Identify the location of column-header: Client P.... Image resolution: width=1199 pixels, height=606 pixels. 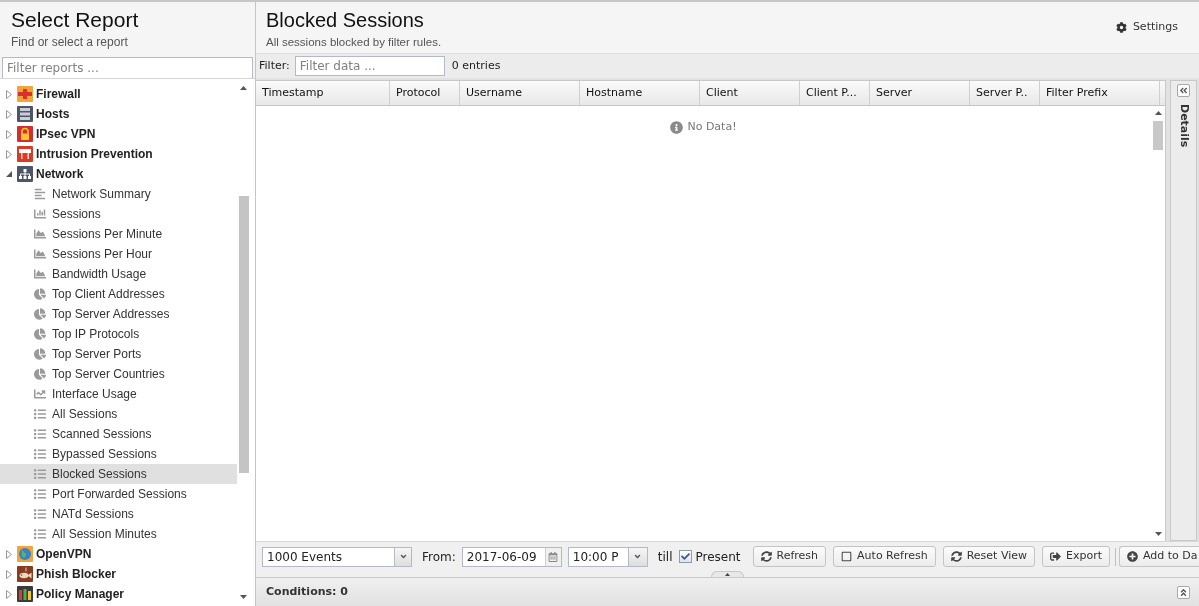
(835, 93).